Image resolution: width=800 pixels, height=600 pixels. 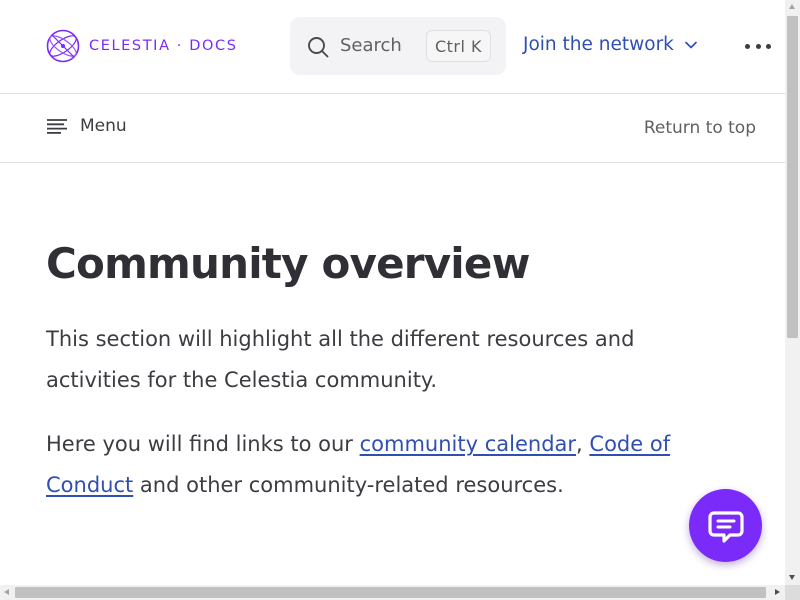 I want to click on menu-button: Menu, so click(x=86, y=126).